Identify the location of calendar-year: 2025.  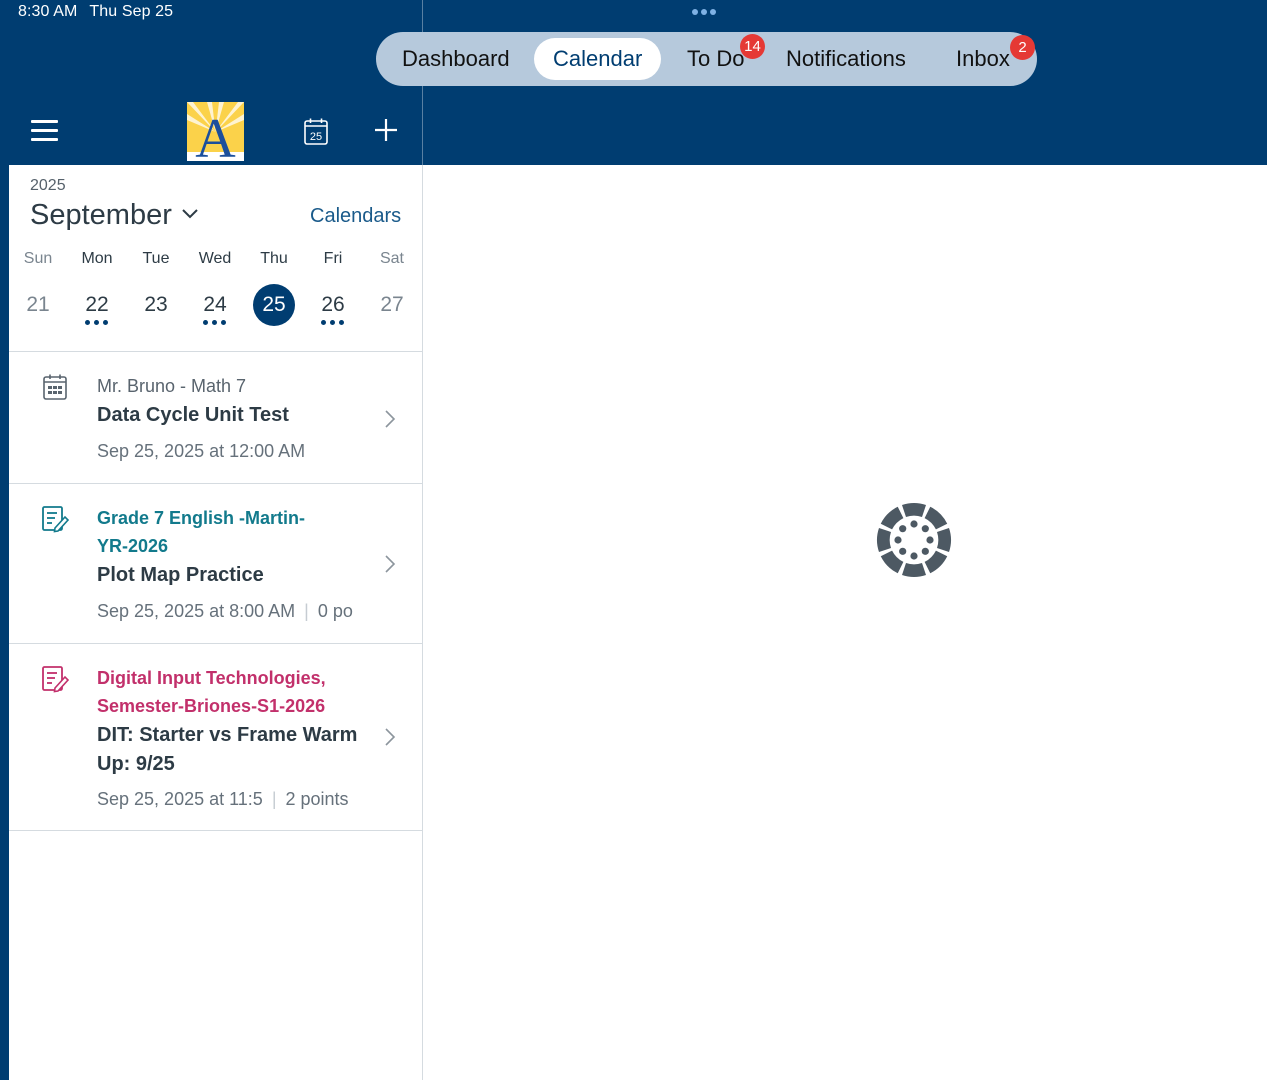
(48, 185).